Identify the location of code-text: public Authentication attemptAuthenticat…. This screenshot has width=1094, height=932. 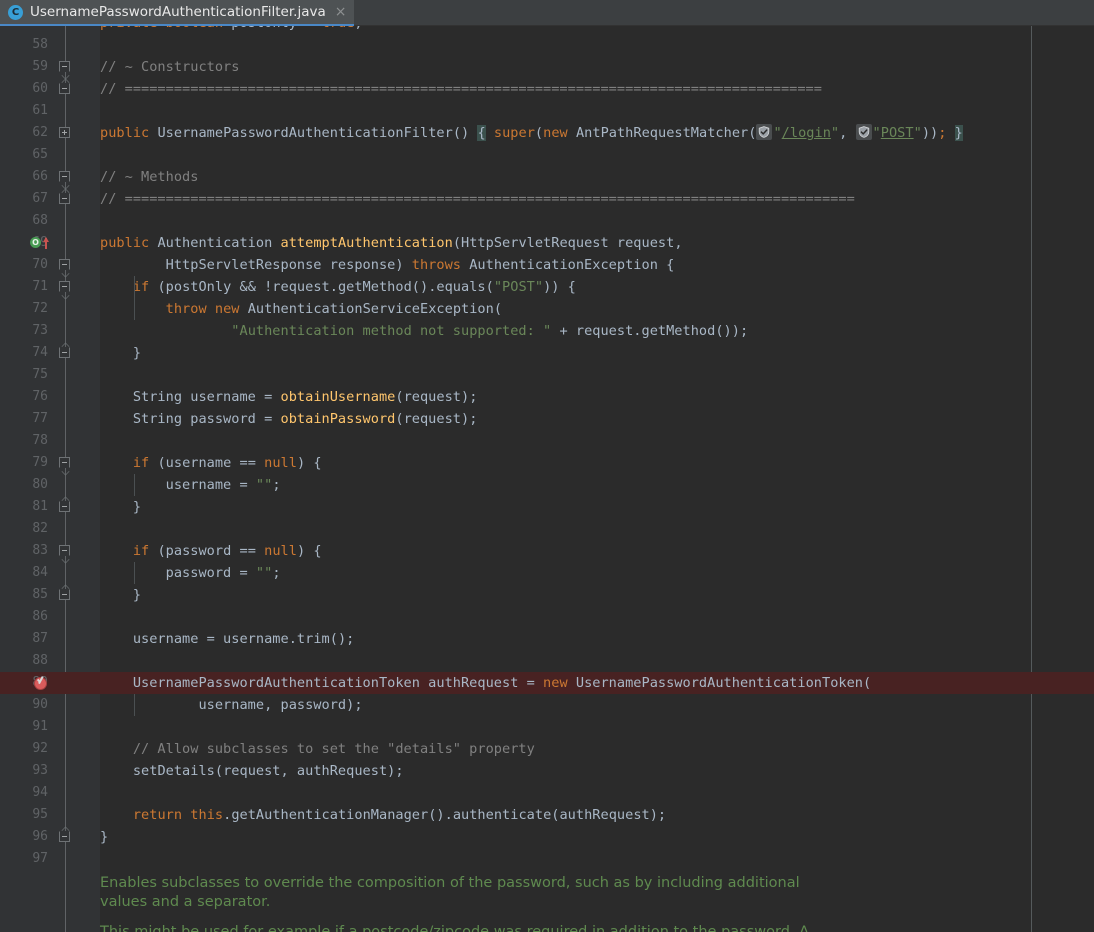
(391, 243).